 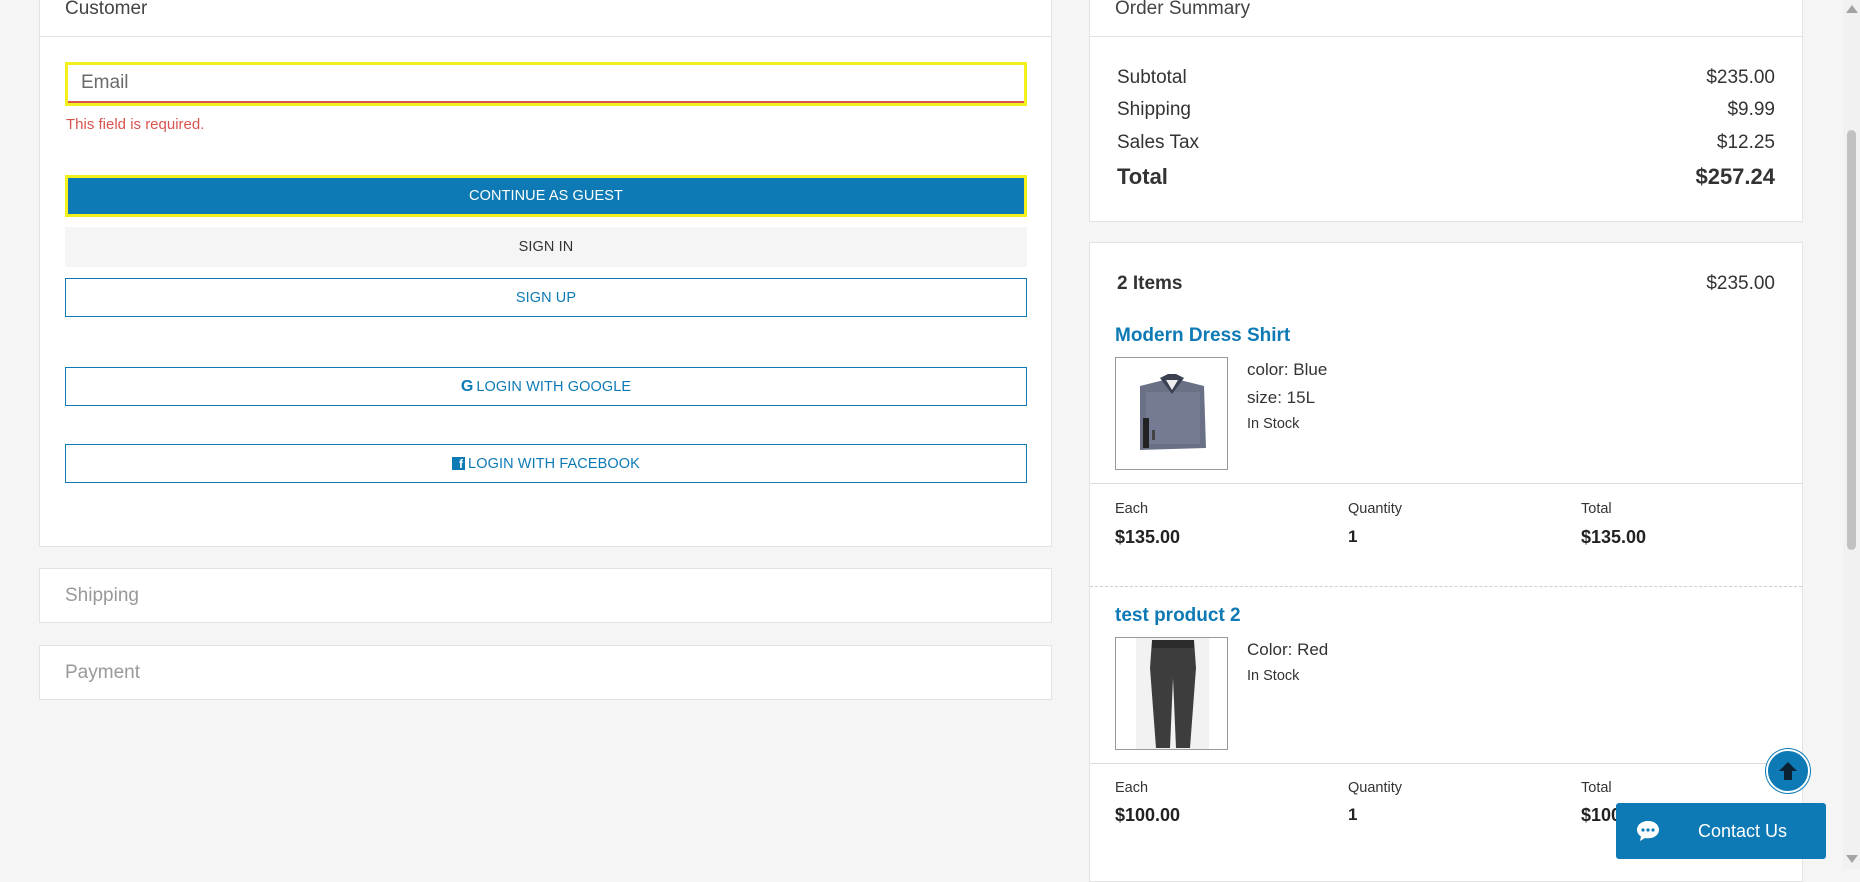 I want to click on sales-tax-label: Sales Tax, so click(x=1158, y=142).